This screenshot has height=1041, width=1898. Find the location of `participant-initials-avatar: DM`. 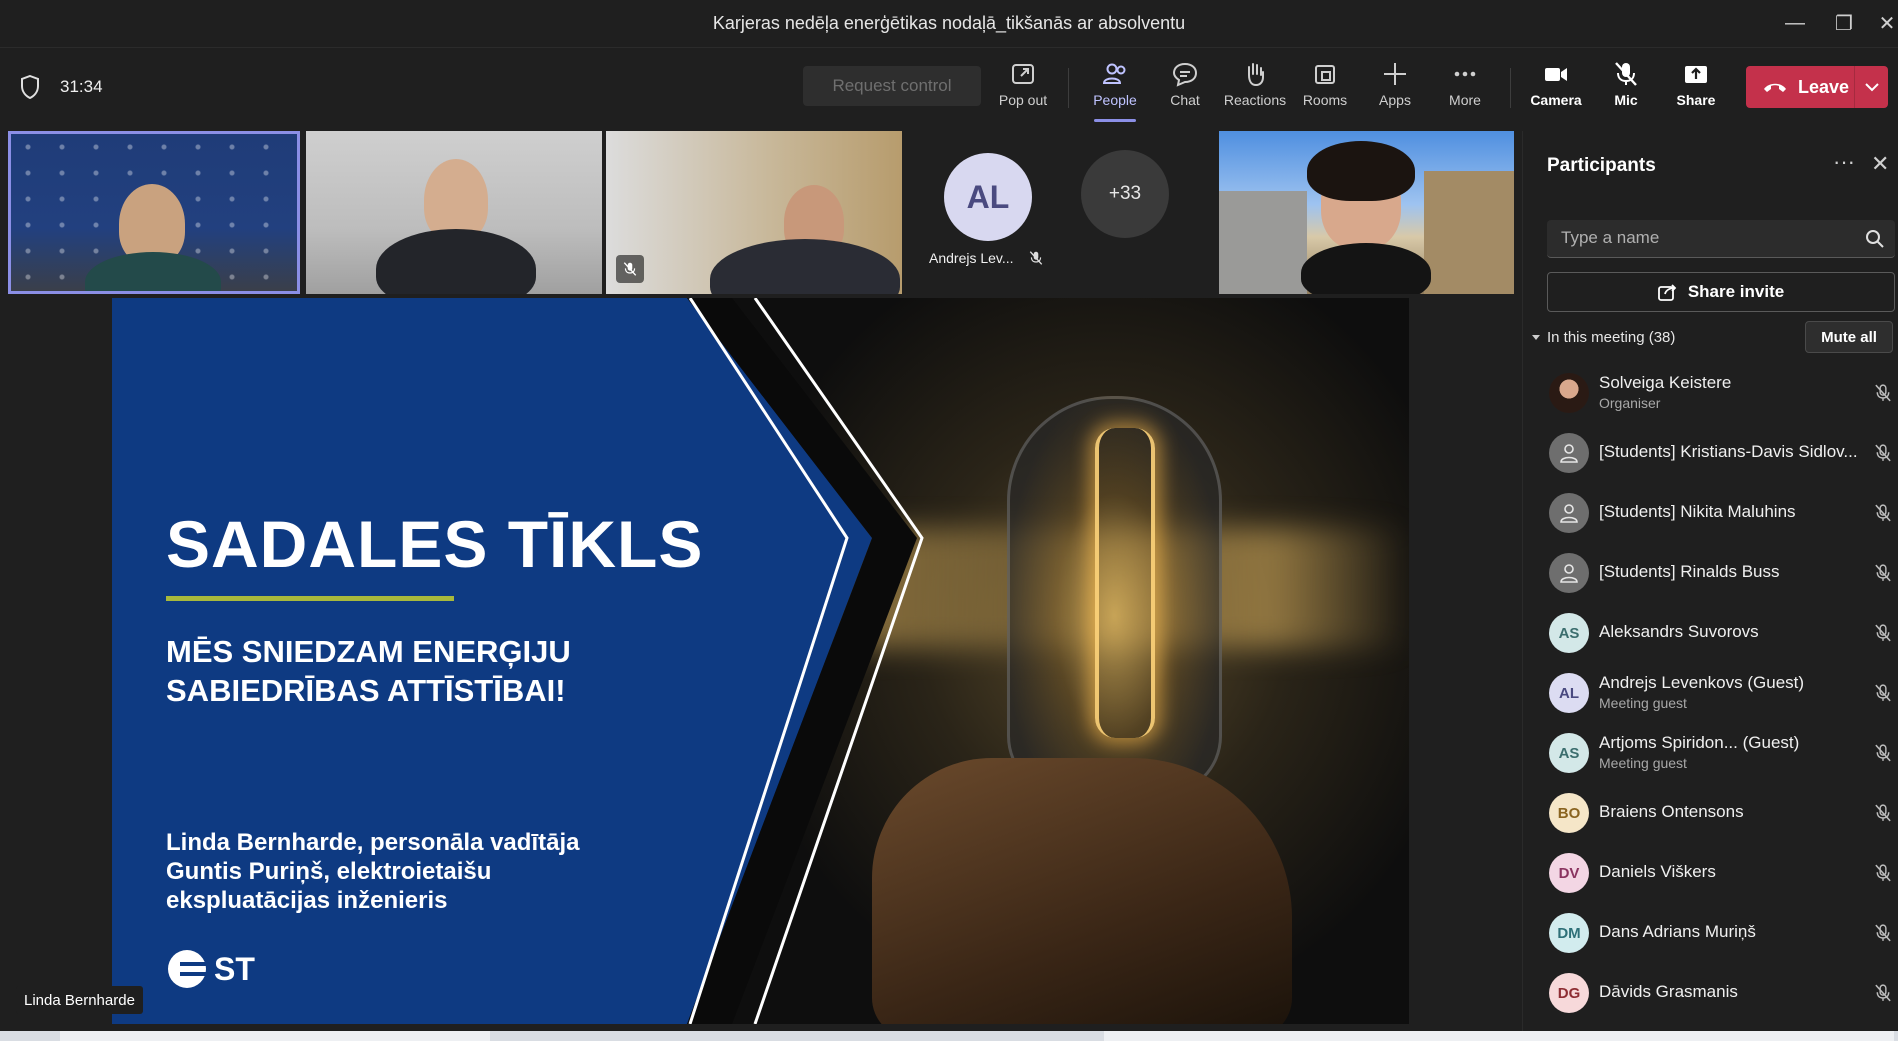

participant-initials-avatar: DM is located at coordinates (1569, 933).